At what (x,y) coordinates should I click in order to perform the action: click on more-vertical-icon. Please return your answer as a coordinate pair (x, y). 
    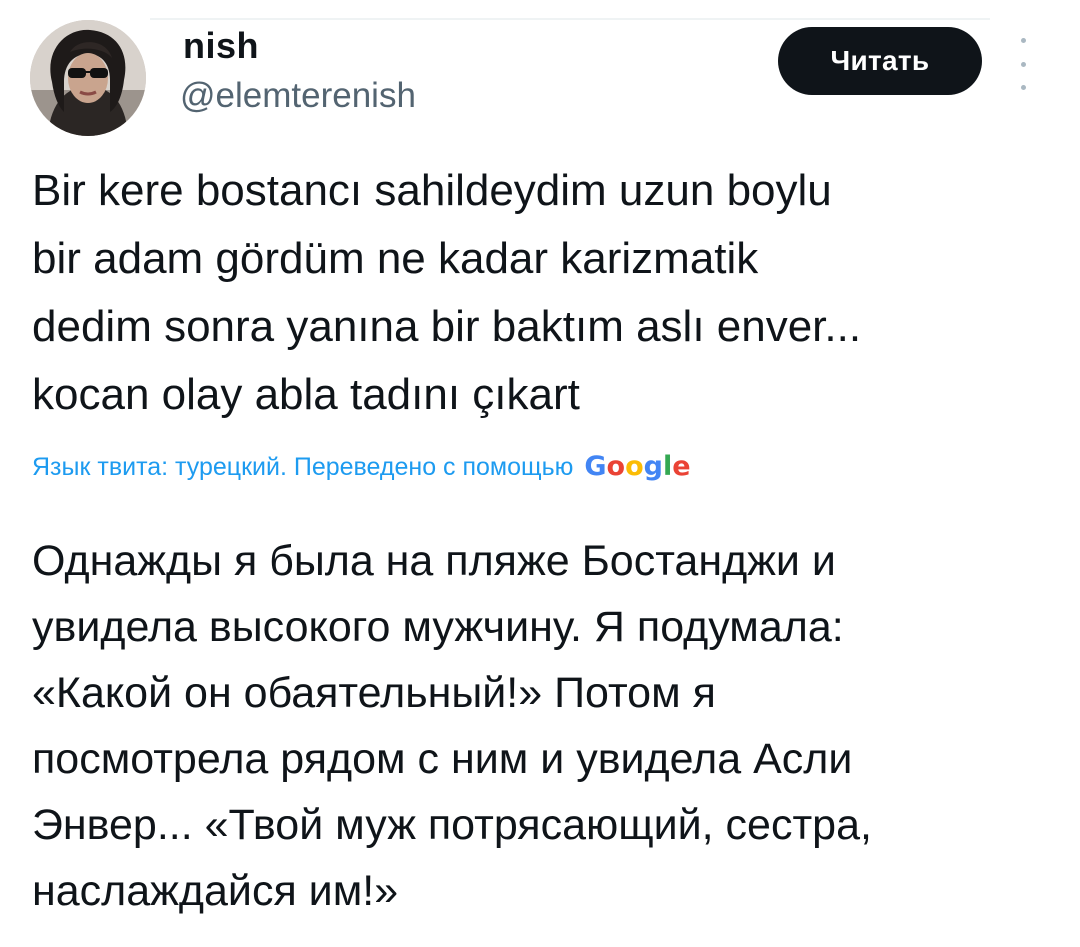
    Looking at the image, I should click on (1023, 64).